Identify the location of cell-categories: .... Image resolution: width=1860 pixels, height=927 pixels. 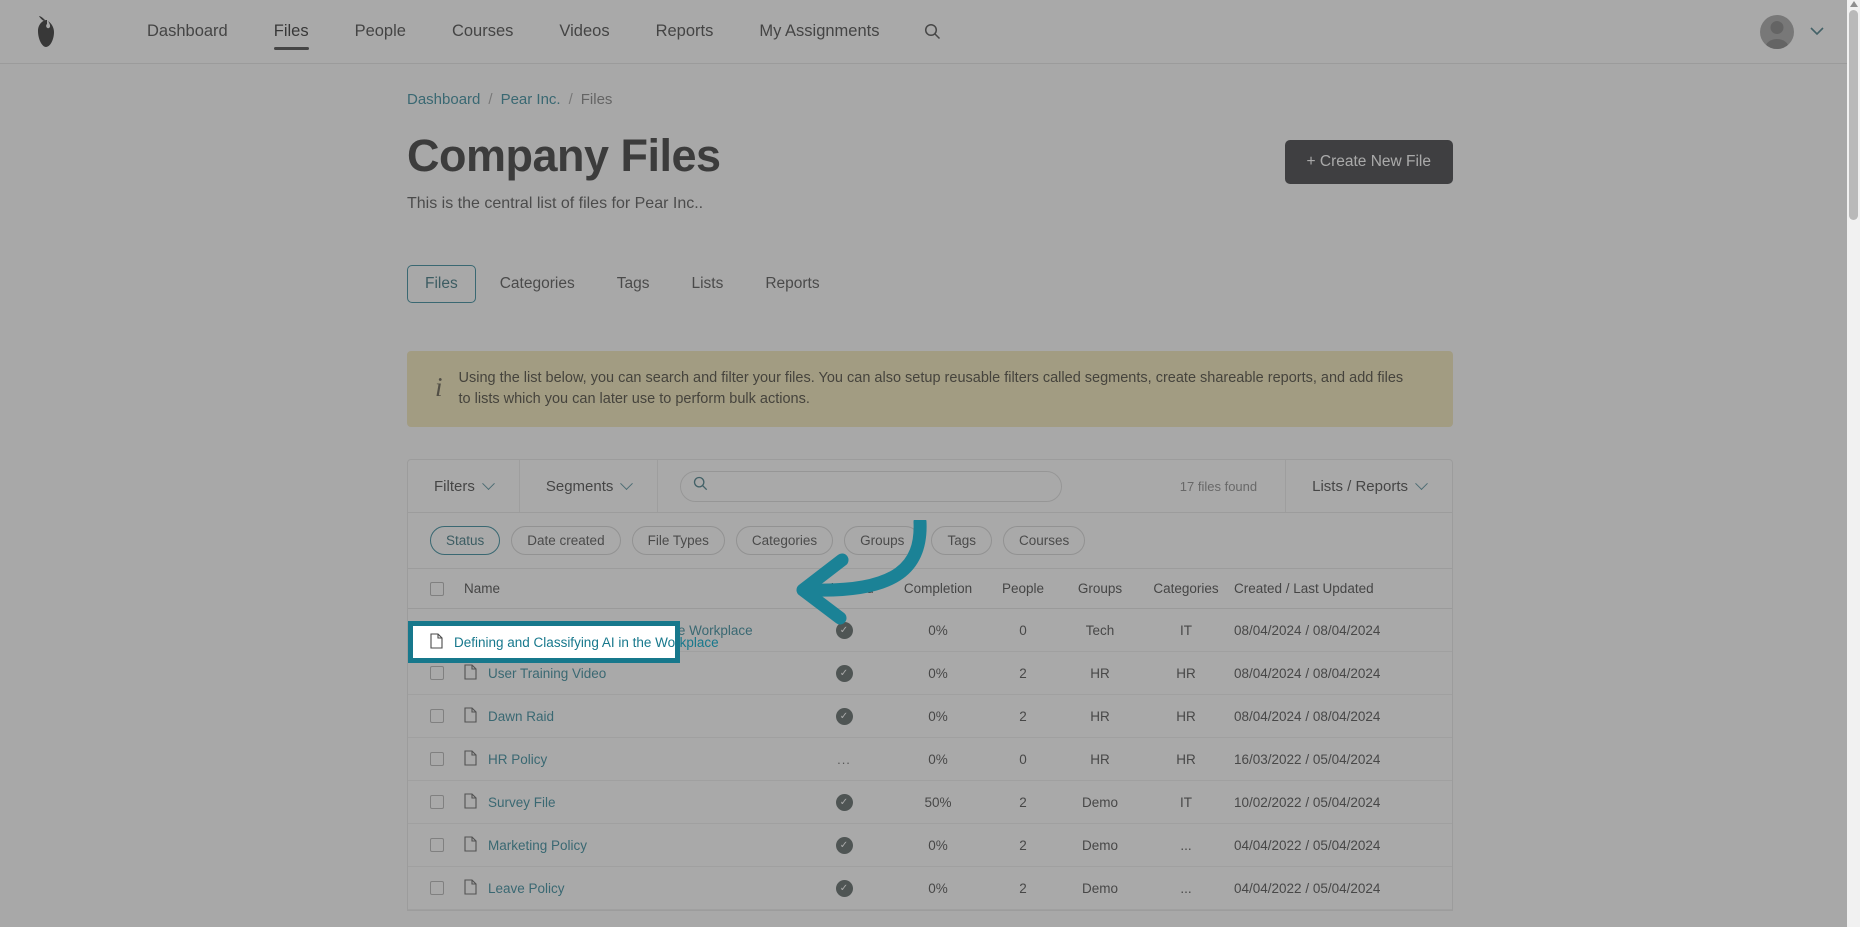
(1186, 888).